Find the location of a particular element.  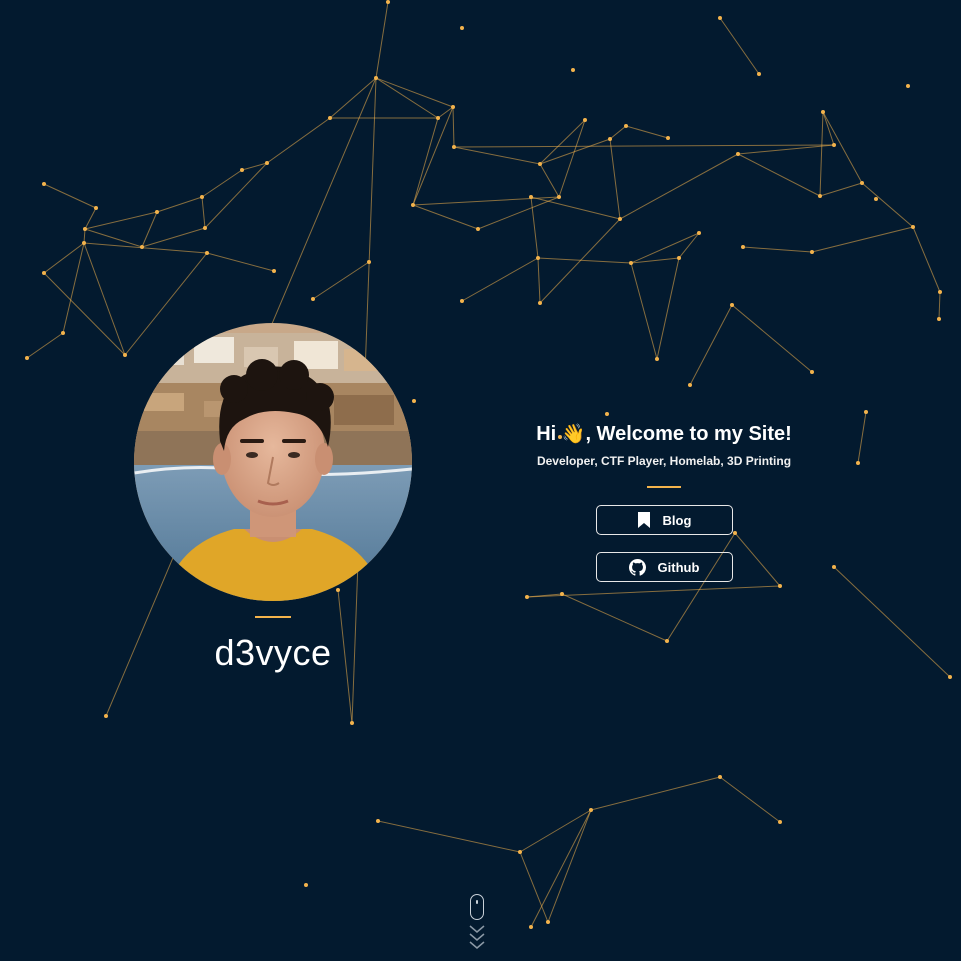

profile-divider is located at coordinates (273, 617).